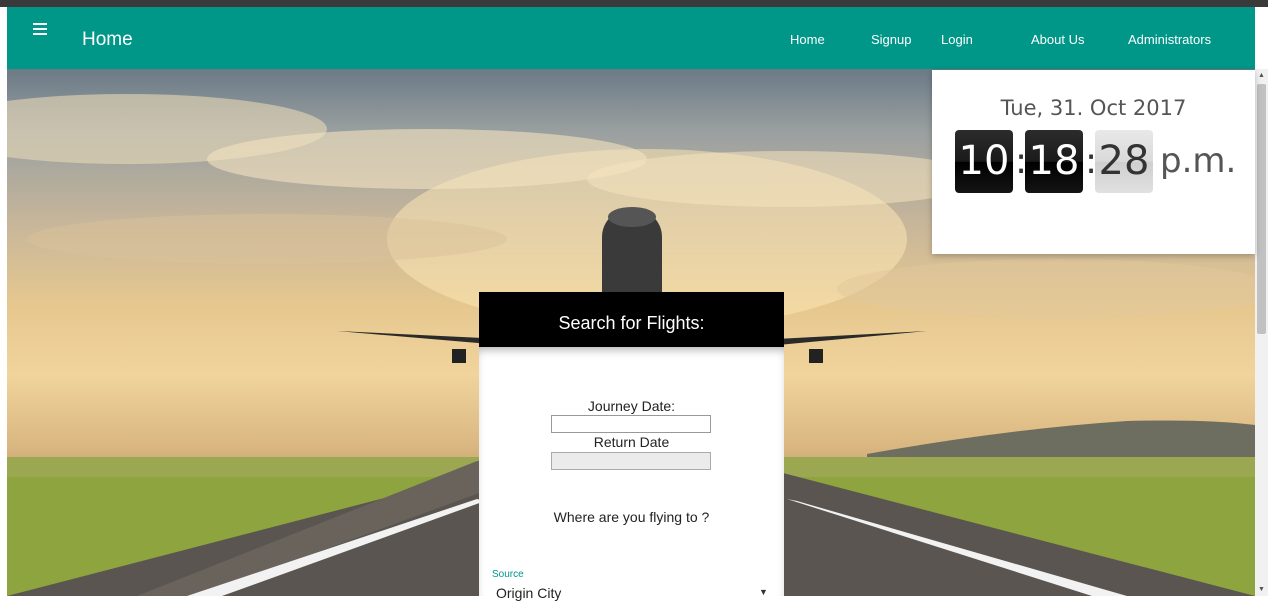  Describe the element at coordinates (1169, 39) in the screenshot. I see `nav-administrators: Administrators` at that location.